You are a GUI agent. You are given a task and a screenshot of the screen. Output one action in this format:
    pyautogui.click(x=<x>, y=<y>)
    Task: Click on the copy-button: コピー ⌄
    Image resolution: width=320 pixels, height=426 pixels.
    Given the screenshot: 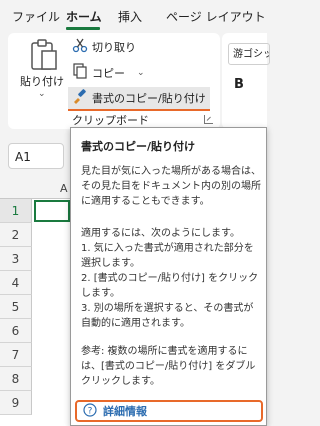 What is the action you would take?
    pyautogui.click(x=108, y=73)
    